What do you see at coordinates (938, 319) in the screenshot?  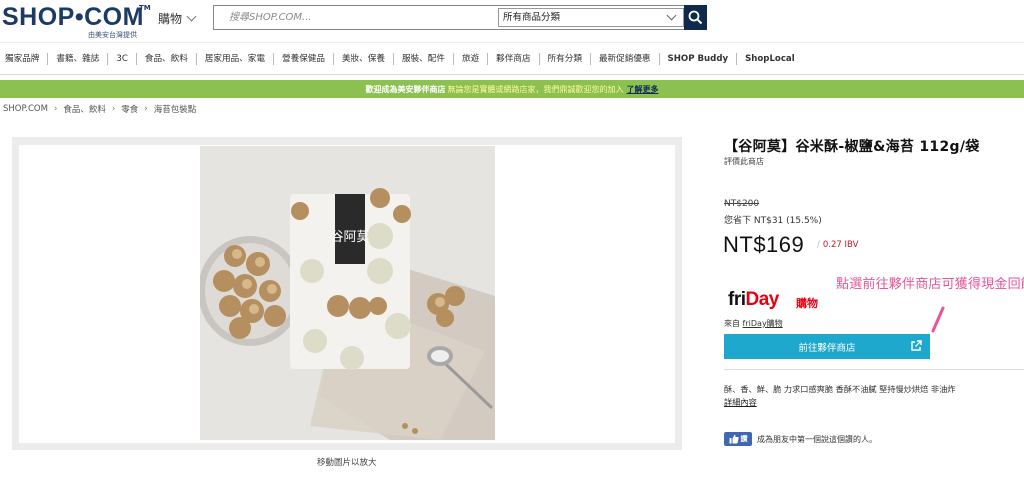 I see `pen-mark-icon` at bounding box center [938, 319].